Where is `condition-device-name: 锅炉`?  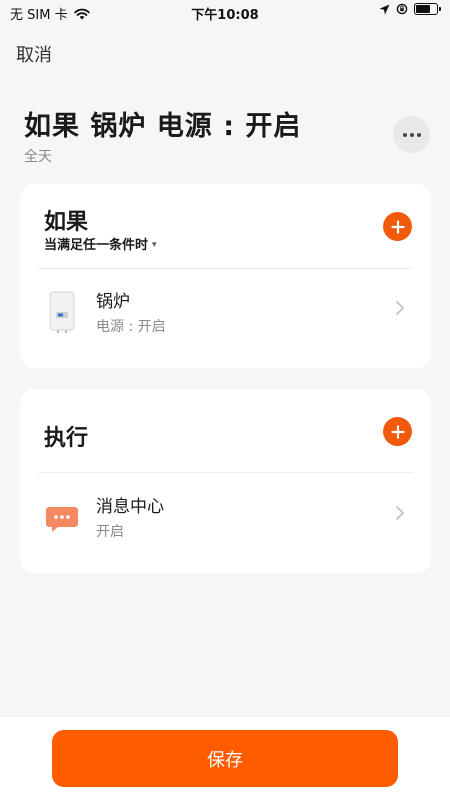 condition-device-name: 锅炉 is located at coordinates (113, 302).